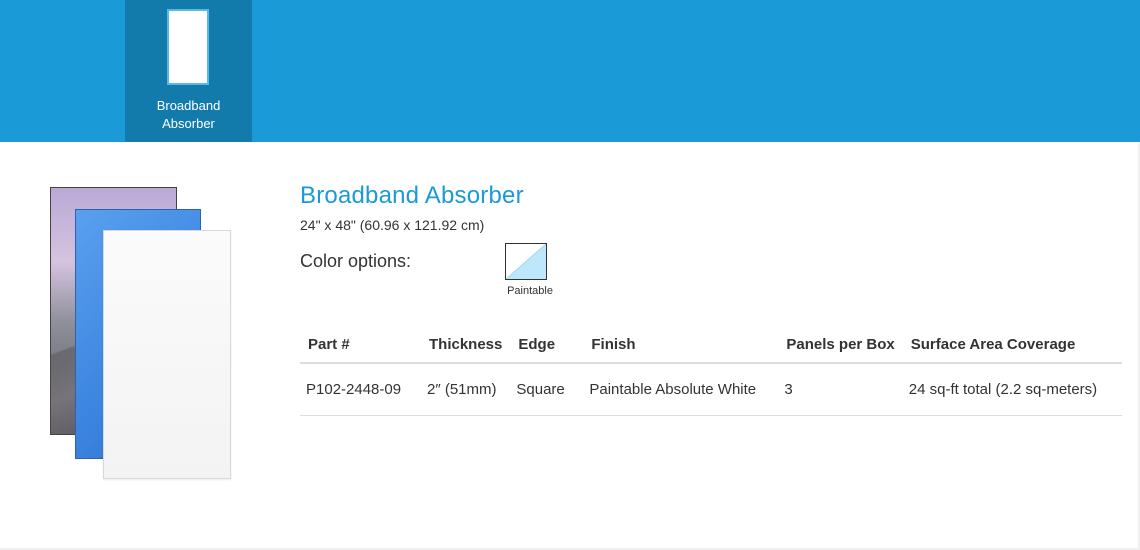  I want to click on cell-finish: Paintable Absolute White, so click(681, 389).